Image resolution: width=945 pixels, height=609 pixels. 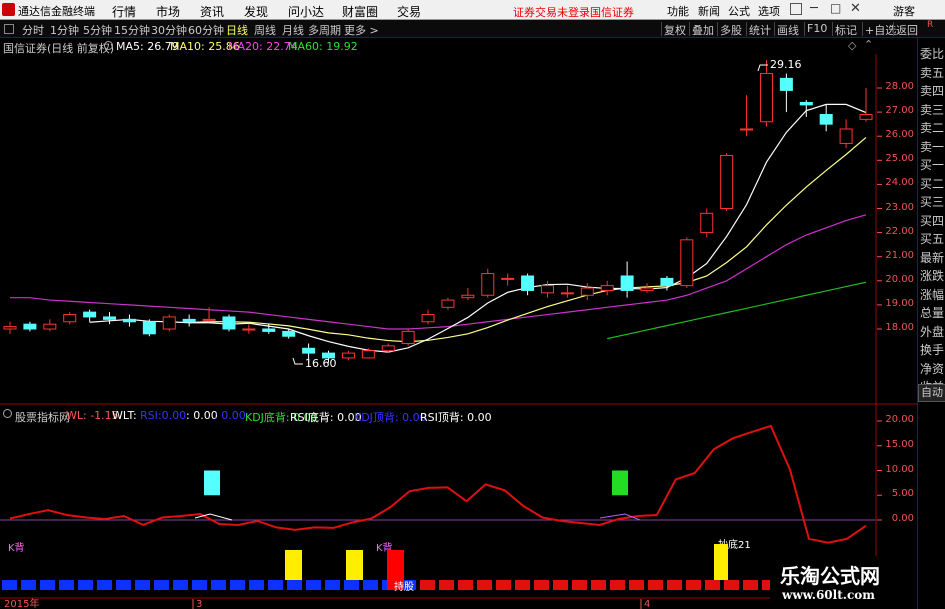 What do you see at coordinates (612, 12) in the screenshot?
I see `broker-name: 国信证券` at bounding box center [612, 12].